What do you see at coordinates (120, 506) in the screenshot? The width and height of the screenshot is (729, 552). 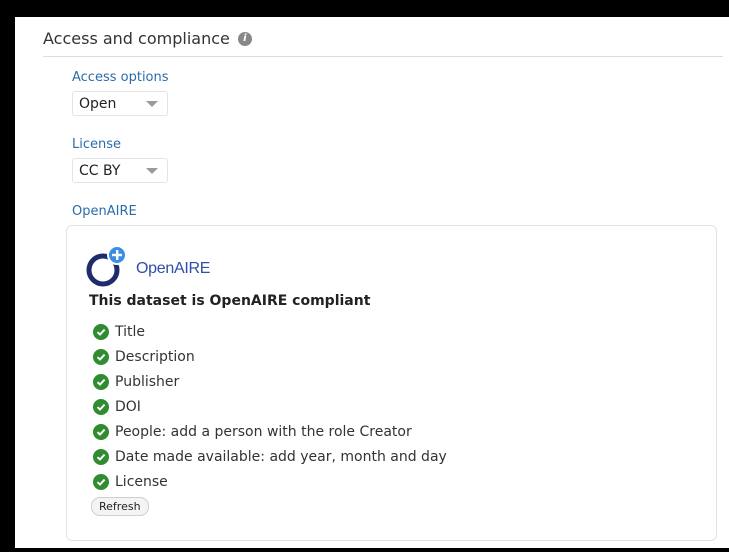 I see `refresh-button: Refresh` at bounding box center [120, 506].